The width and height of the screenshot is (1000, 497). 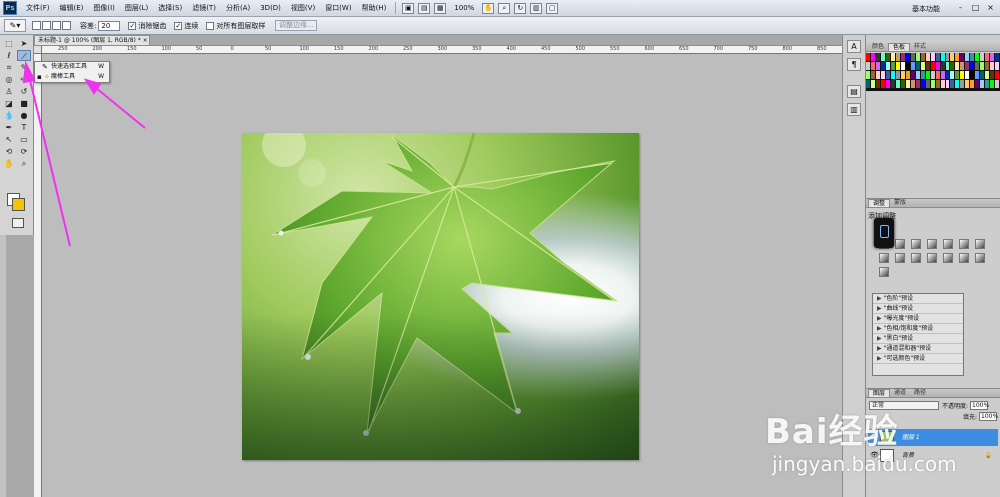 I want to click on pen-tool-icon: ✒, so click(x=9, y=127).